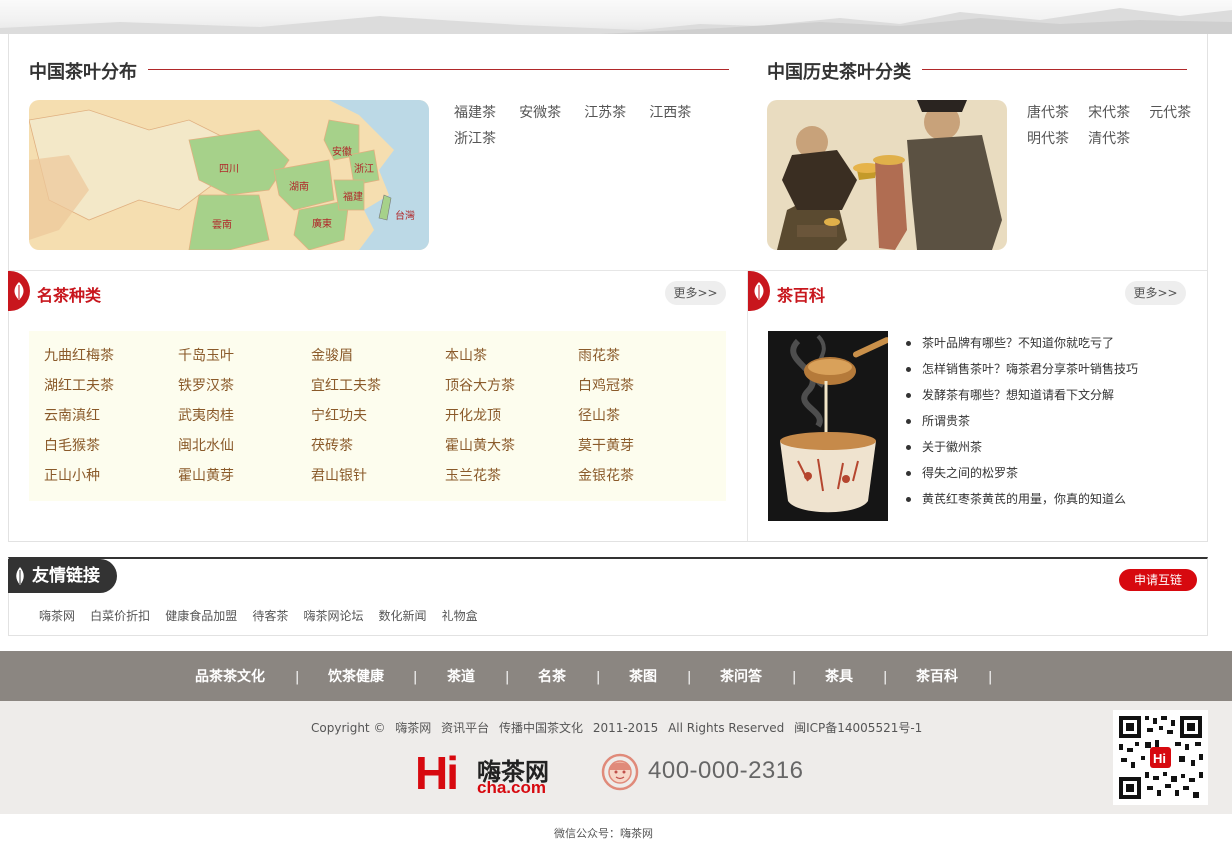 The image size is (1232, 868). I want to click on famous-tea-item: 莫干黄芽, so click(606, 445).